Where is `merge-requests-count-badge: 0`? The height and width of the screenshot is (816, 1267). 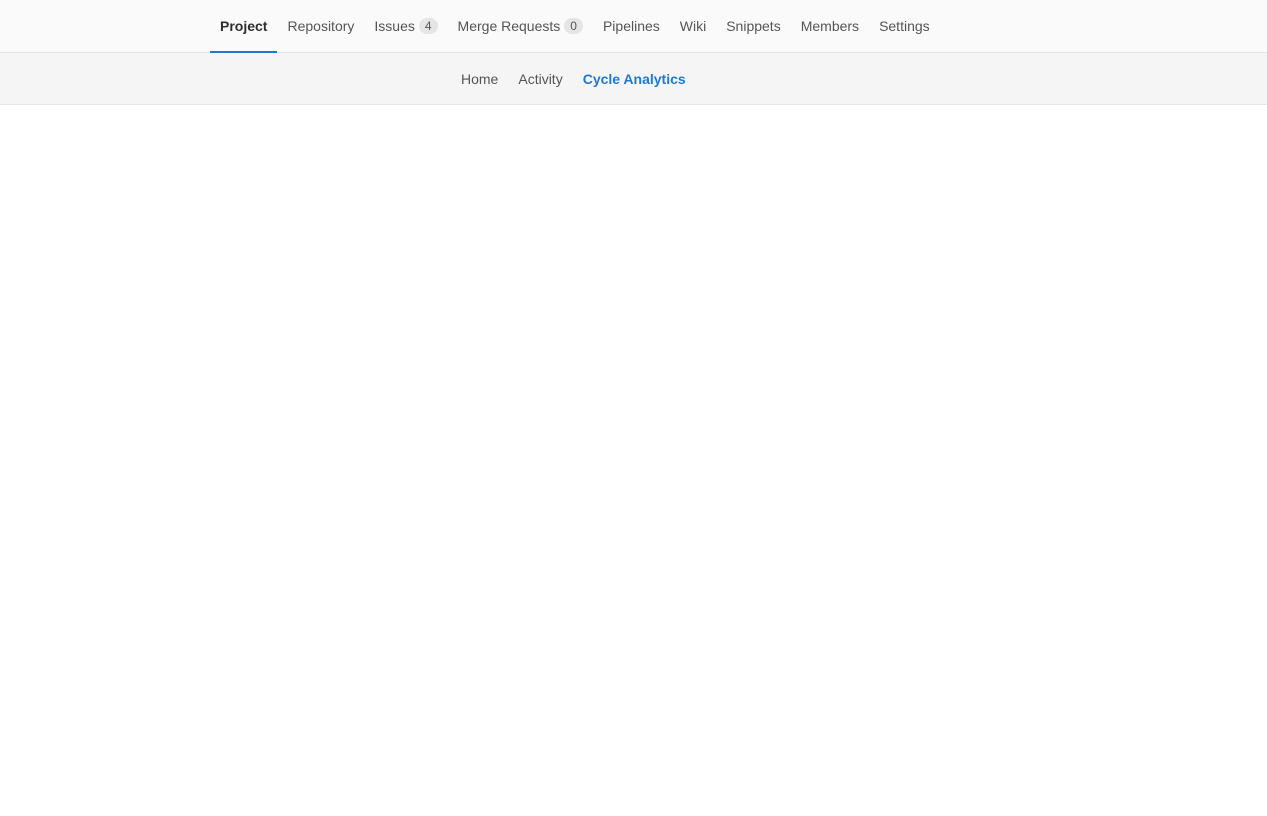 merge-requests-count-badge: 0 is located at coordinates (573, 25).